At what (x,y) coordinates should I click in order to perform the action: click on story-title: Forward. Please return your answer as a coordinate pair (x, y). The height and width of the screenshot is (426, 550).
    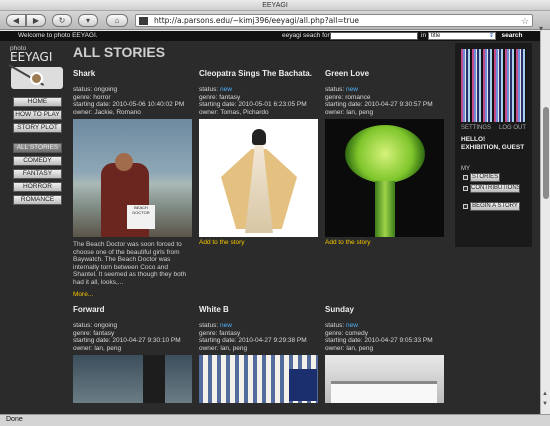
    Looking at the image, I should click on (133, 309).